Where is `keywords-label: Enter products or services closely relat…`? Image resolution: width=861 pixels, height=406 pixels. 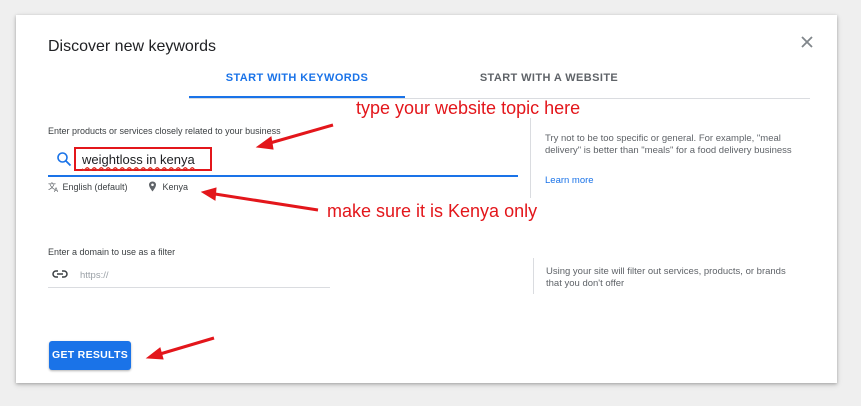
keywords-label: Enter products or services closely relat… is located at coordinates (164, 131).